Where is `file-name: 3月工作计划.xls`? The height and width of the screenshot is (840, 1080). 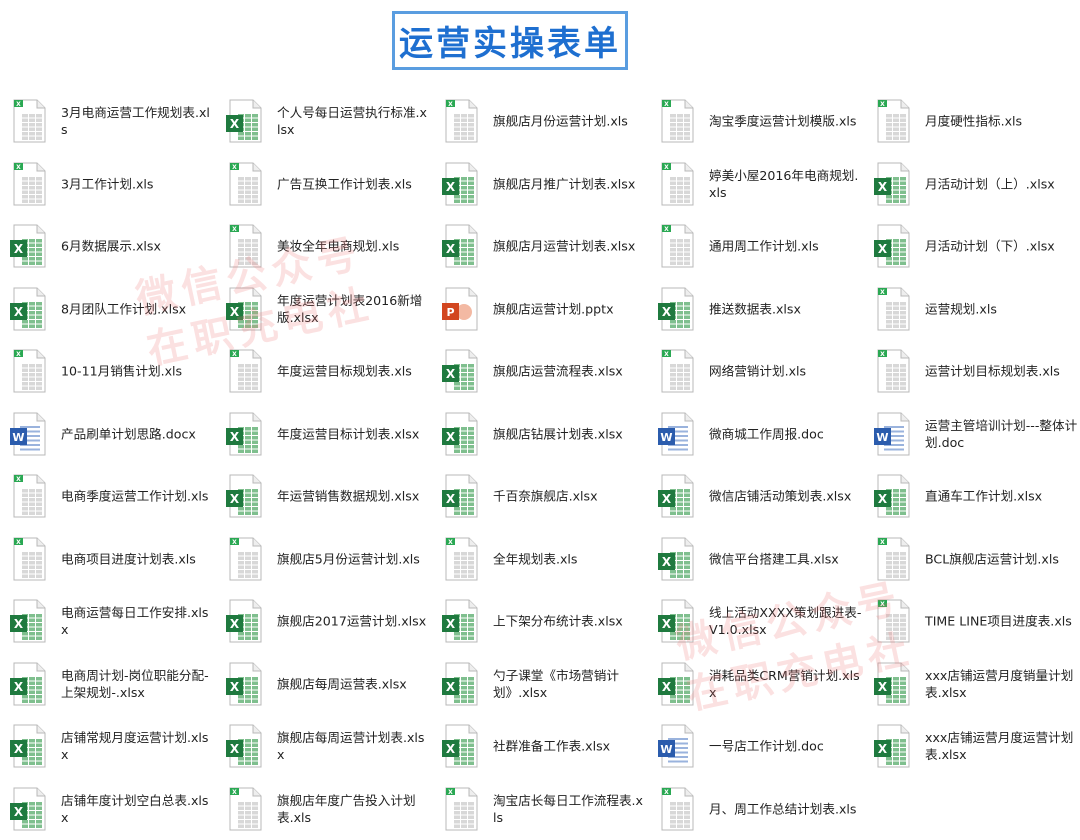
file-name: 3月工作计划.xls is located at coordinates (137, 183).